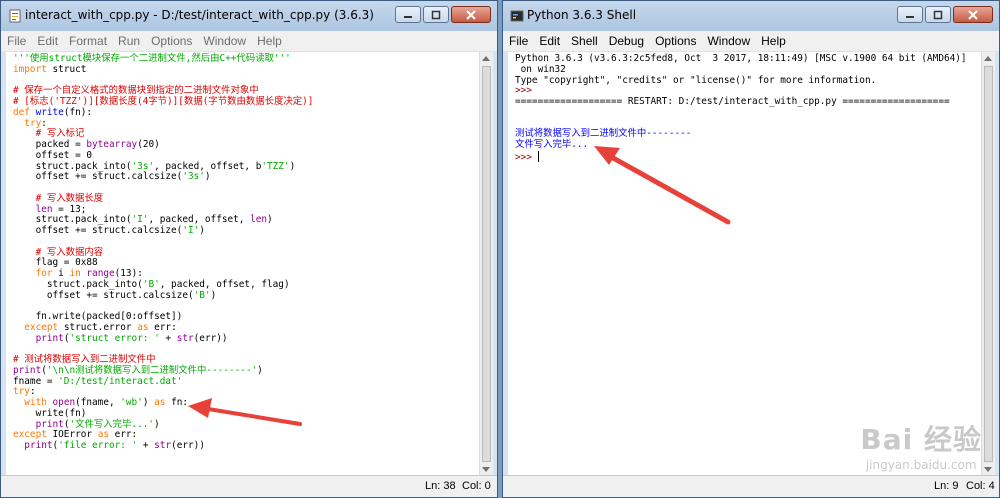 The image size is (1000, 498). Describe the element at coordinates (55, 263) in the screenshot. I see `code-line: flag = 0x88` at that location.